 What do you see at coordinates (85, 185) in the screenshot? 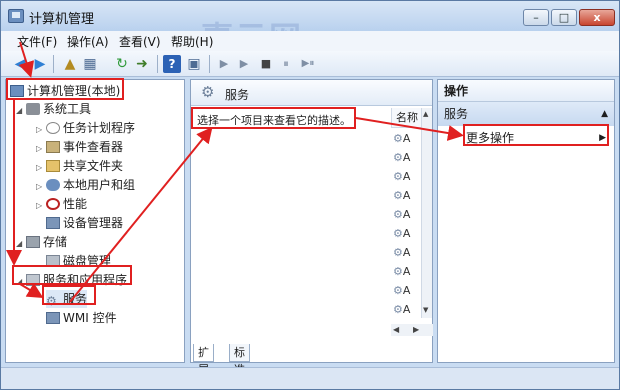
I see `tree-item-local-users: ▷ 本地用户和组` at bounding box center [85, 185].